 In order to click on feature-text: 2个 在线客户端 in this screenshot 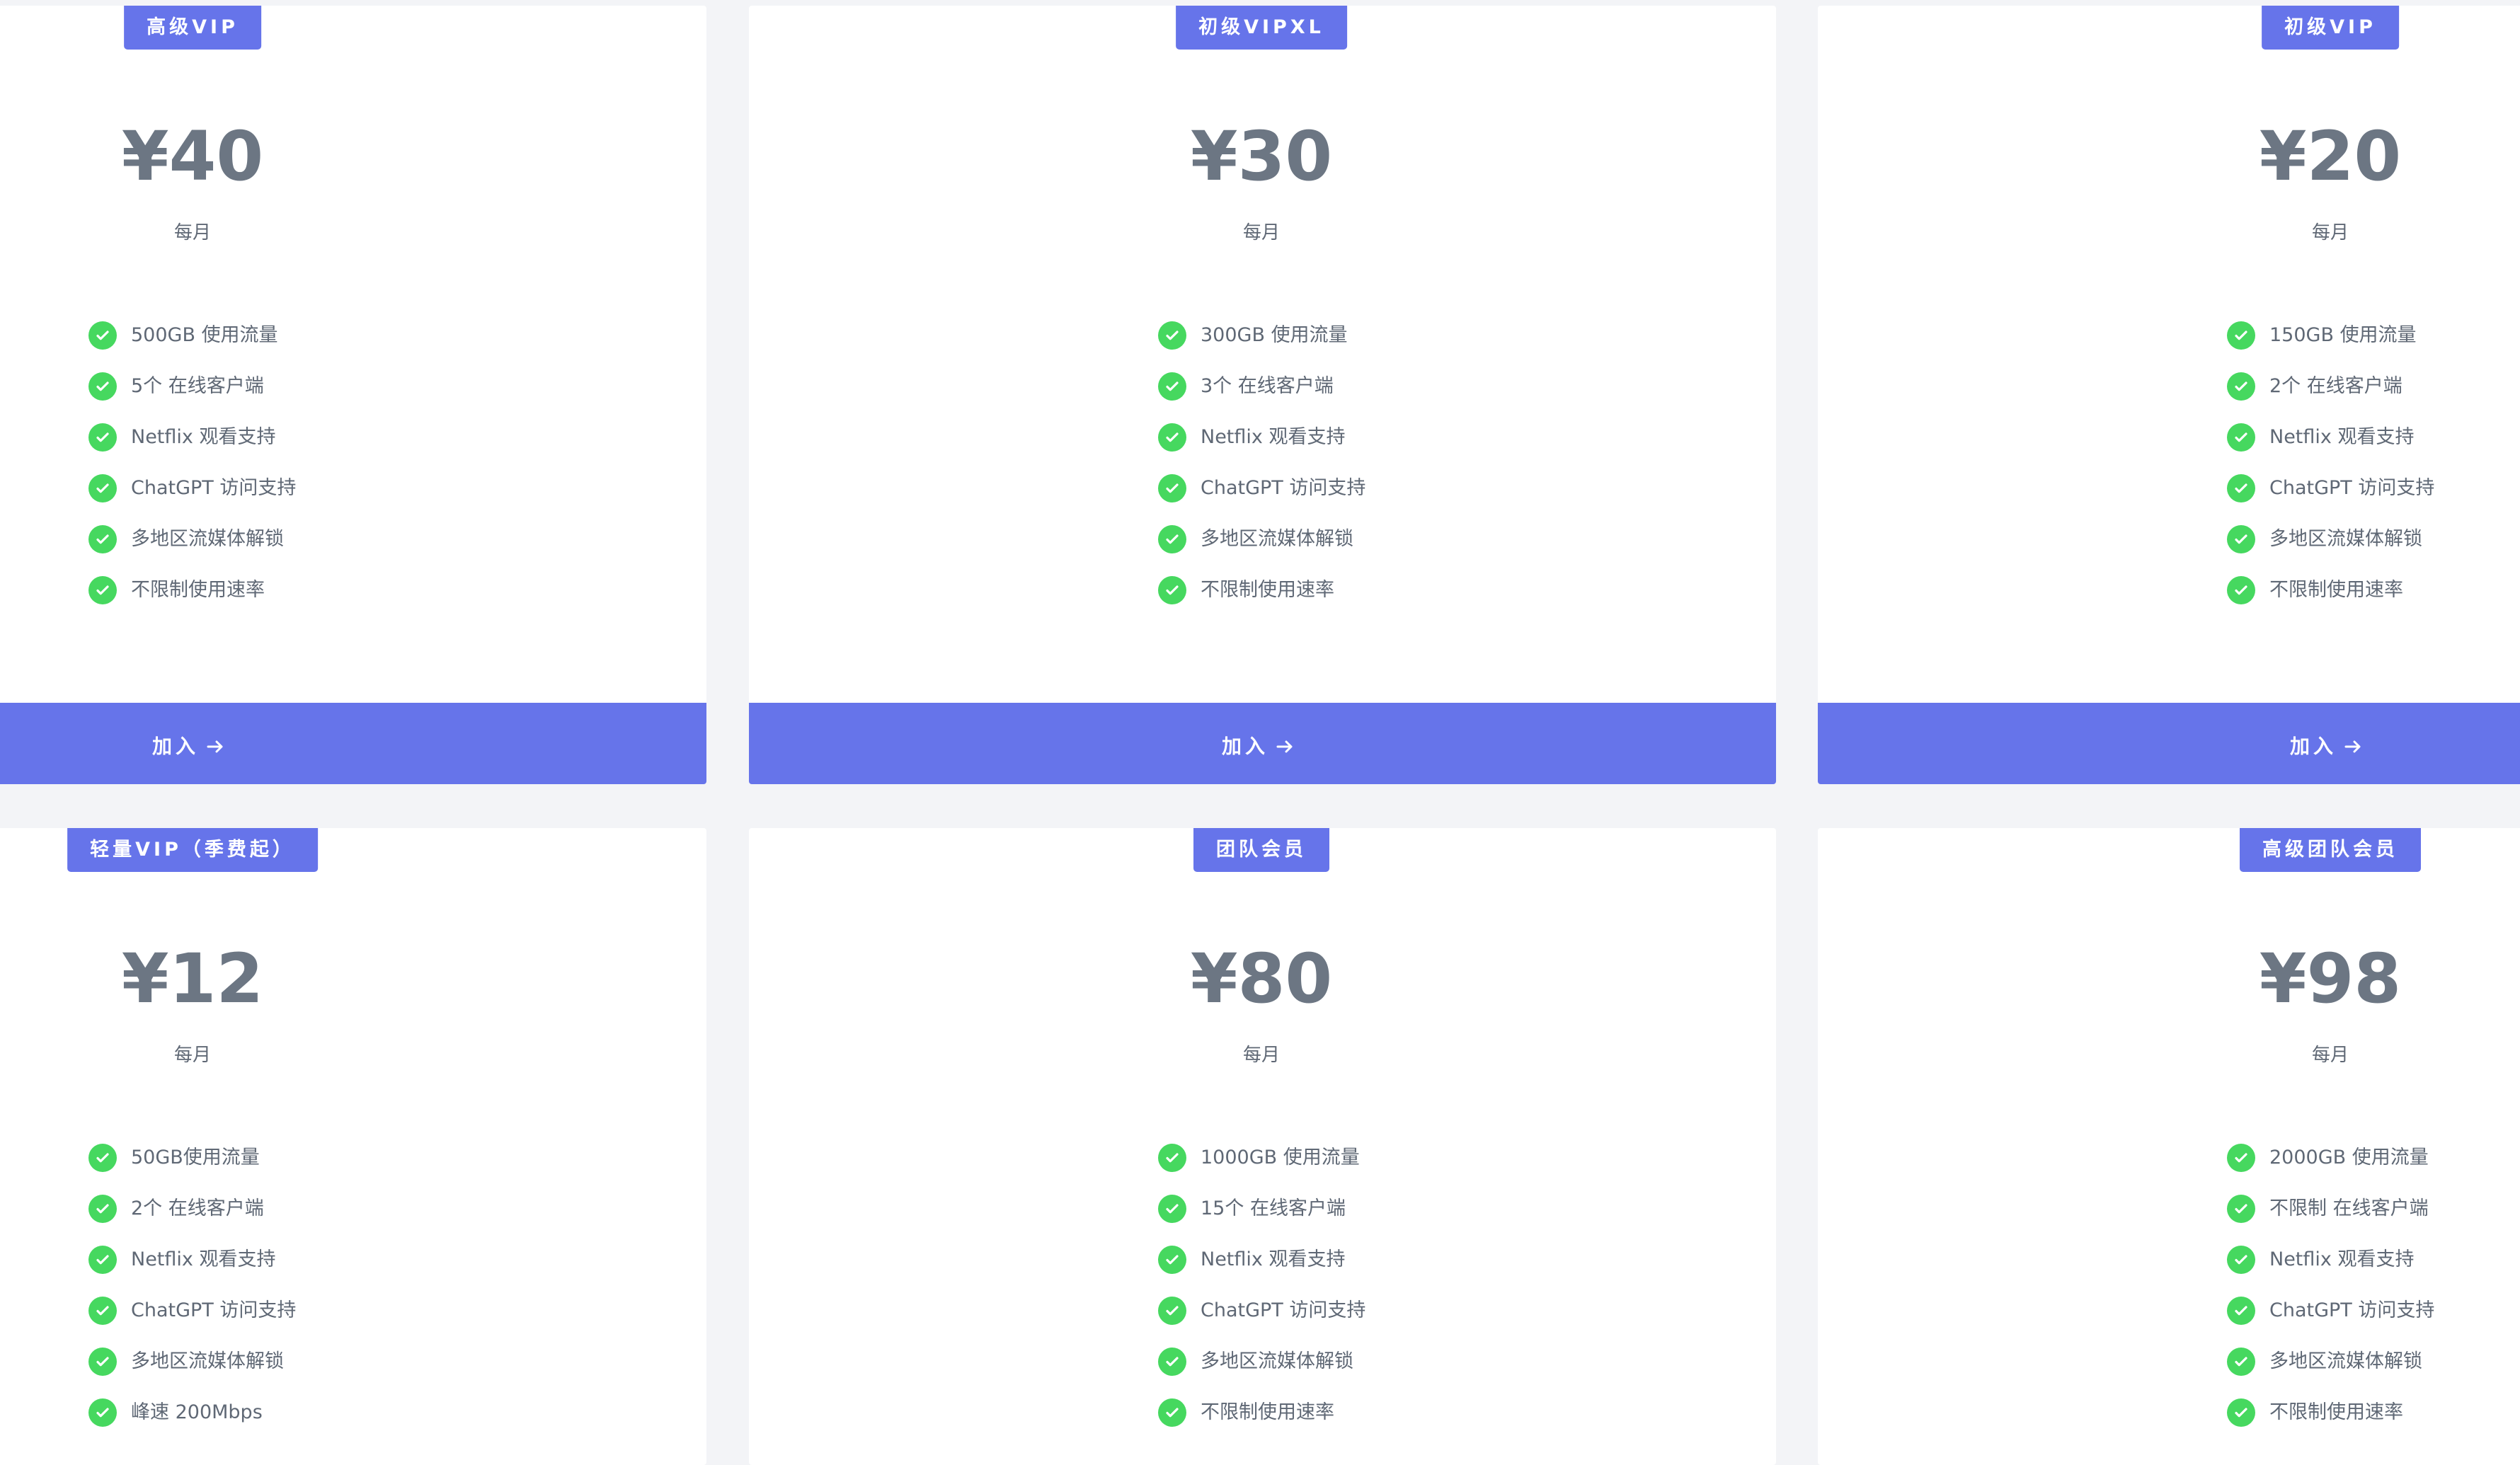, I will do `click(2335, 386)`.